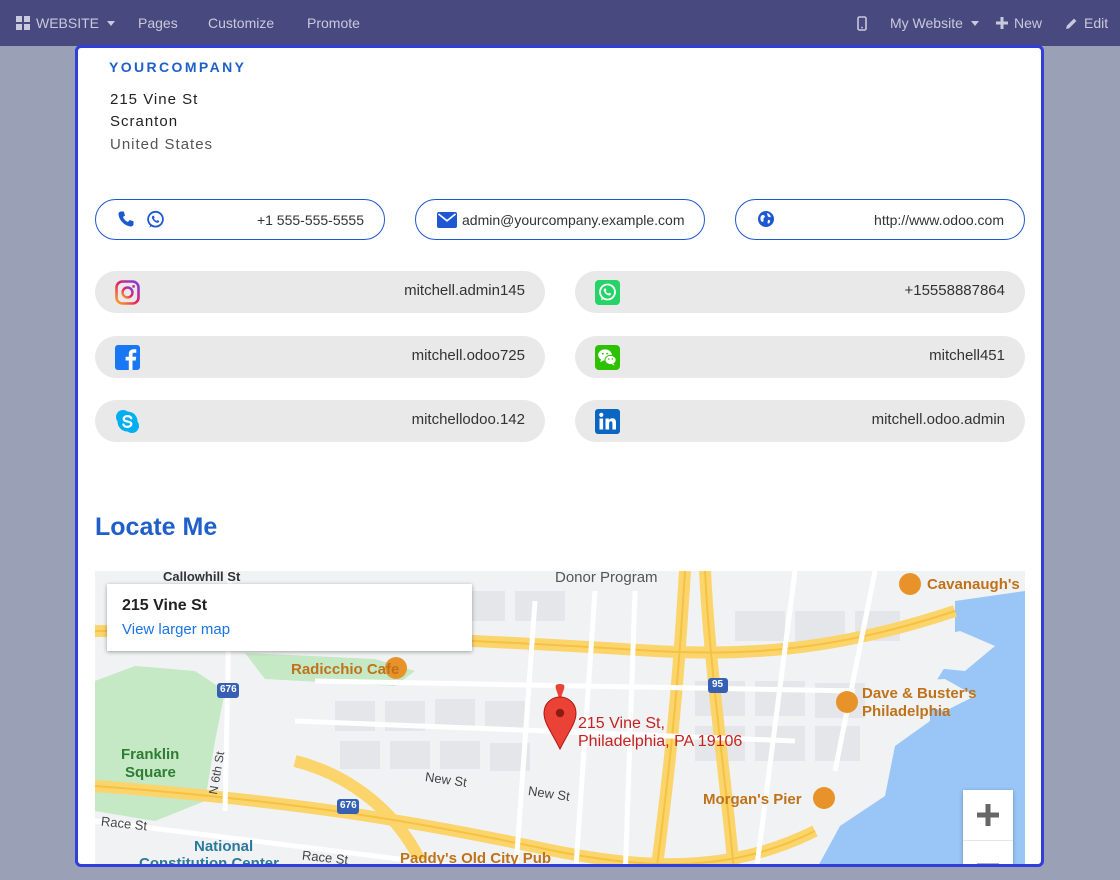 This screenshot has width=1120, height=880. I want to click on pencil-icon, so click(1071, 23).